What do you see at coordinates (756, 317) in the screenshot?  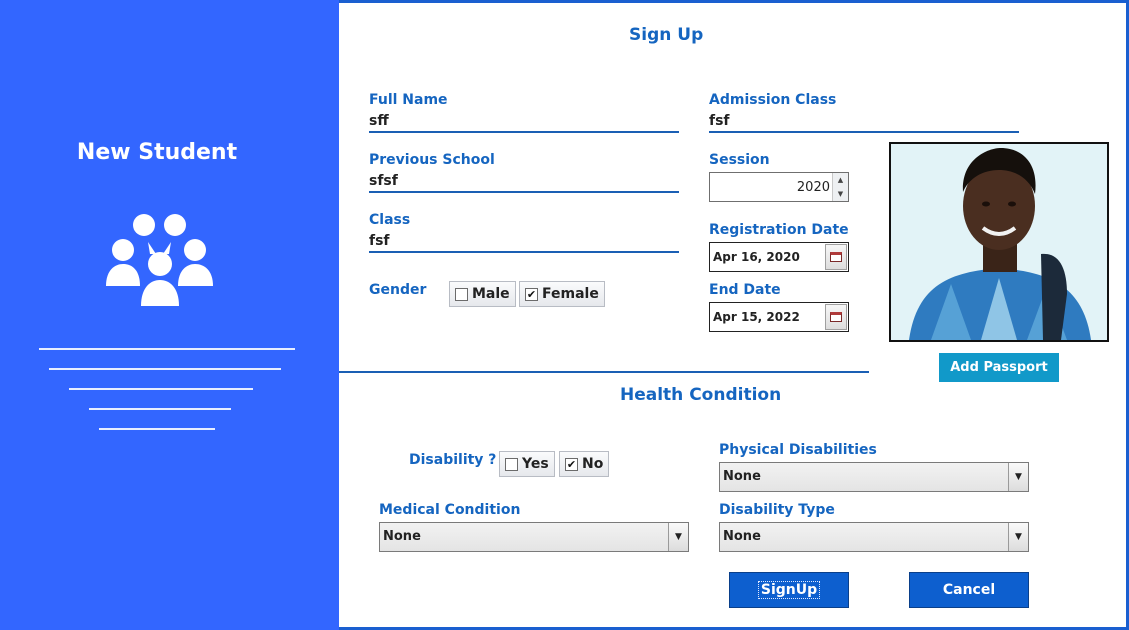 I see `end-date-value: Apr 15, 2022` at bounding box center [756, 317].